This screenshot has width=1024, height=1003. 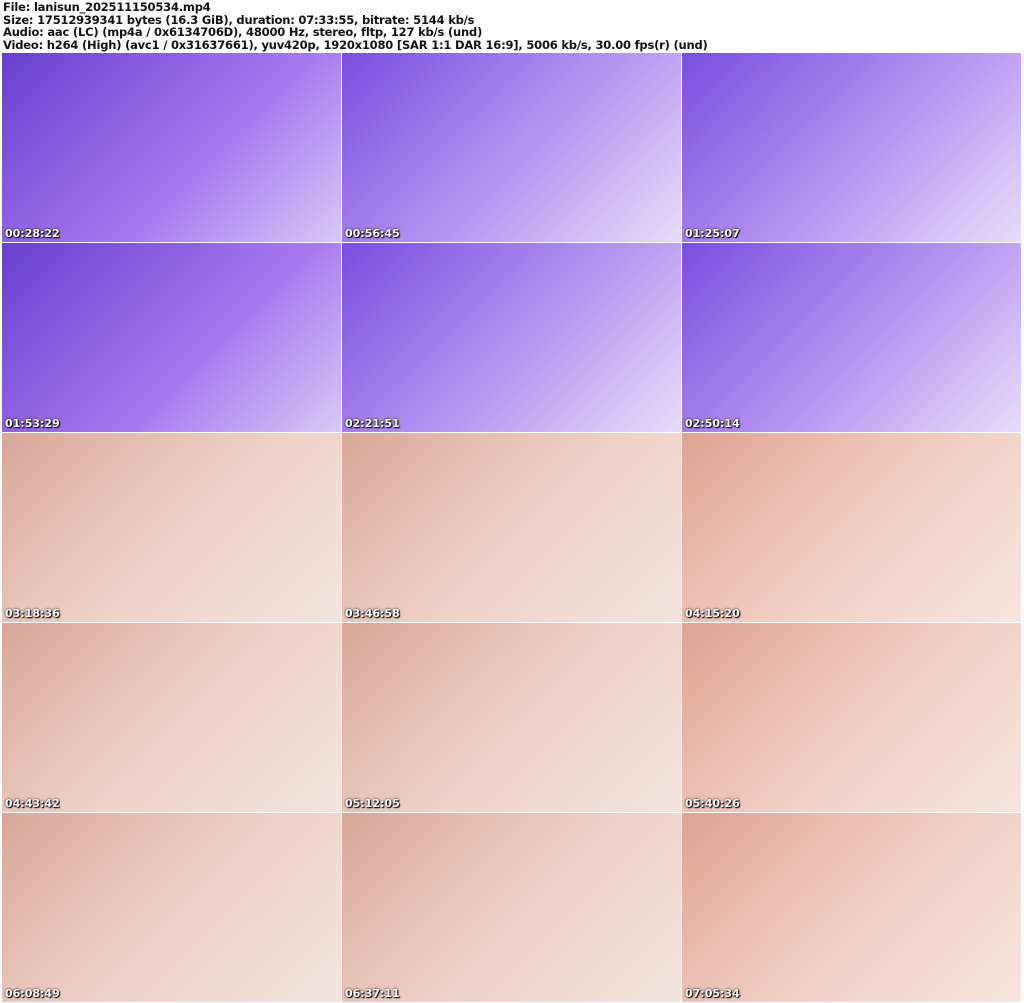 I want to click on thumbnail-timestamp: 02:50:14, so click(x=712, y=423).